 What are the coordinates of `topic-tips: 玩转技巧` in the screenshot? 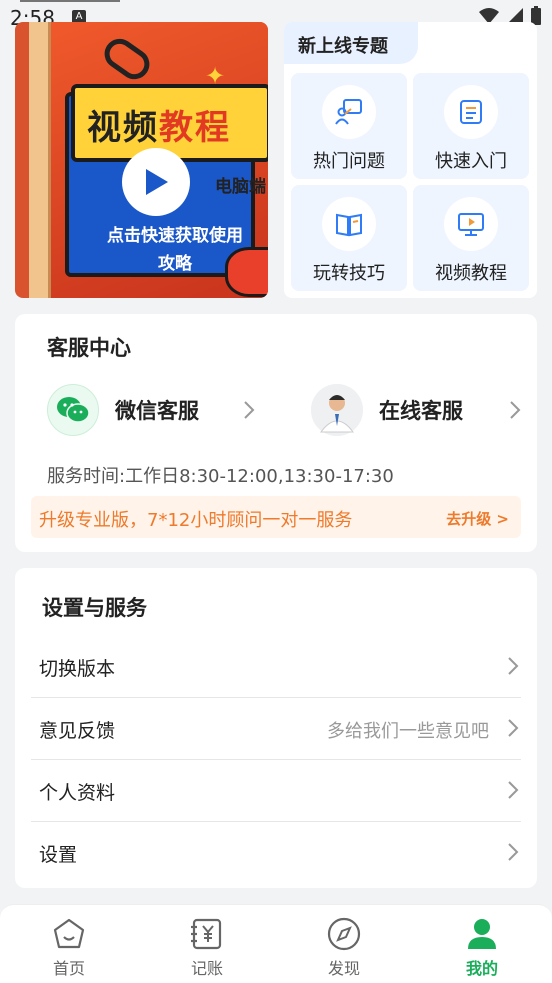 It's located at (349, 238).